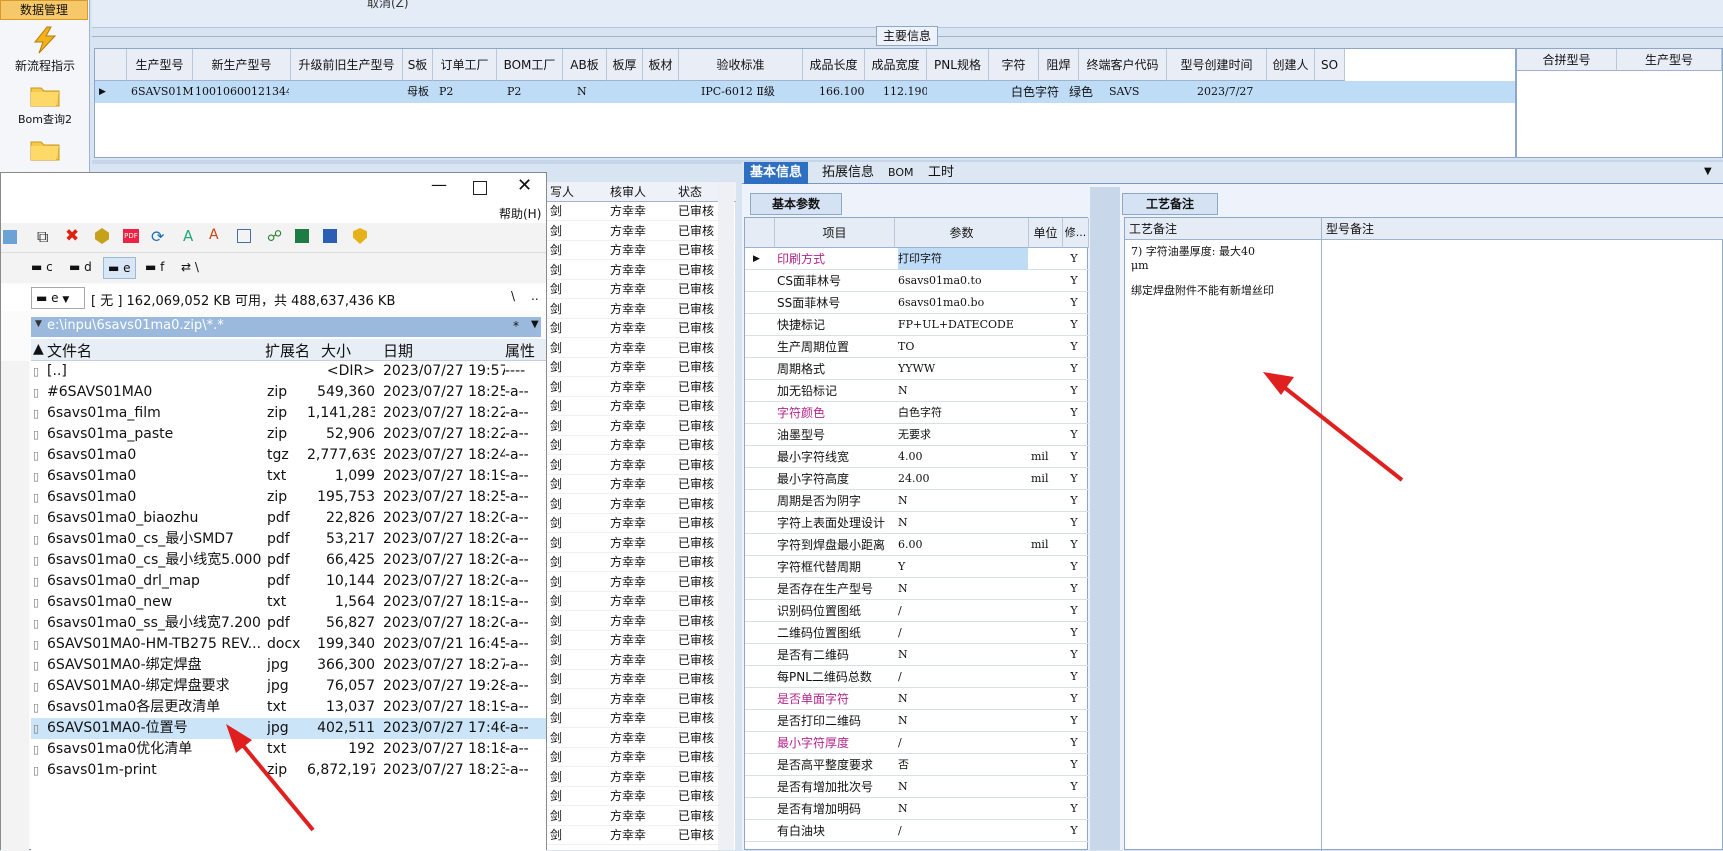 The width and height of the screenshot is (1723, 851). What do you see at coordinates (962, 233) in the screenshot?
I see `col-header: 参数` at bounding box center [962, 233].